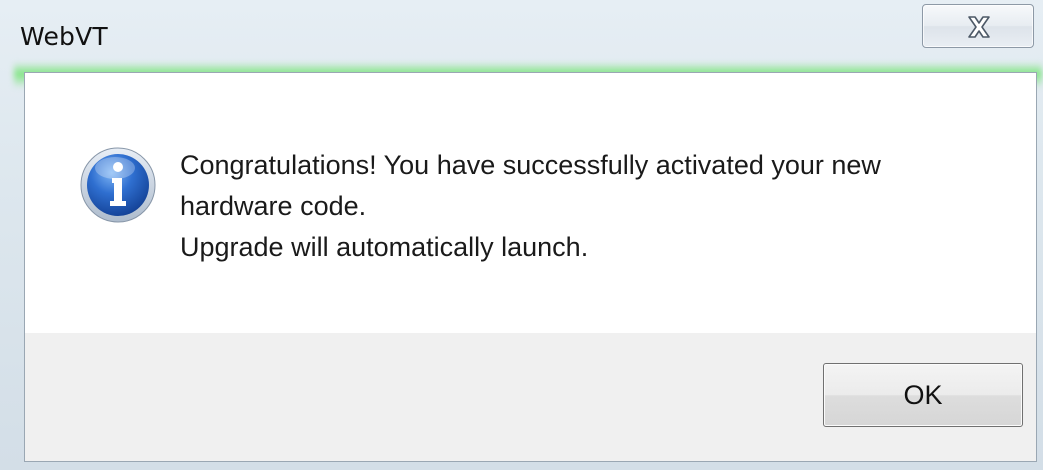 The image size is (1043, 470). I want to click on message-line: hardware code., so click(273, 206).